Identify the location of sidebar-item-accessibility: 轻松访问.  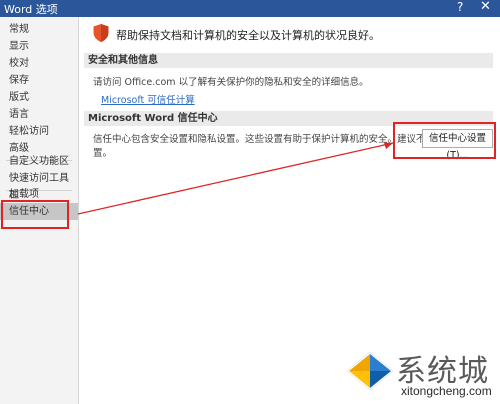
(39, 131).